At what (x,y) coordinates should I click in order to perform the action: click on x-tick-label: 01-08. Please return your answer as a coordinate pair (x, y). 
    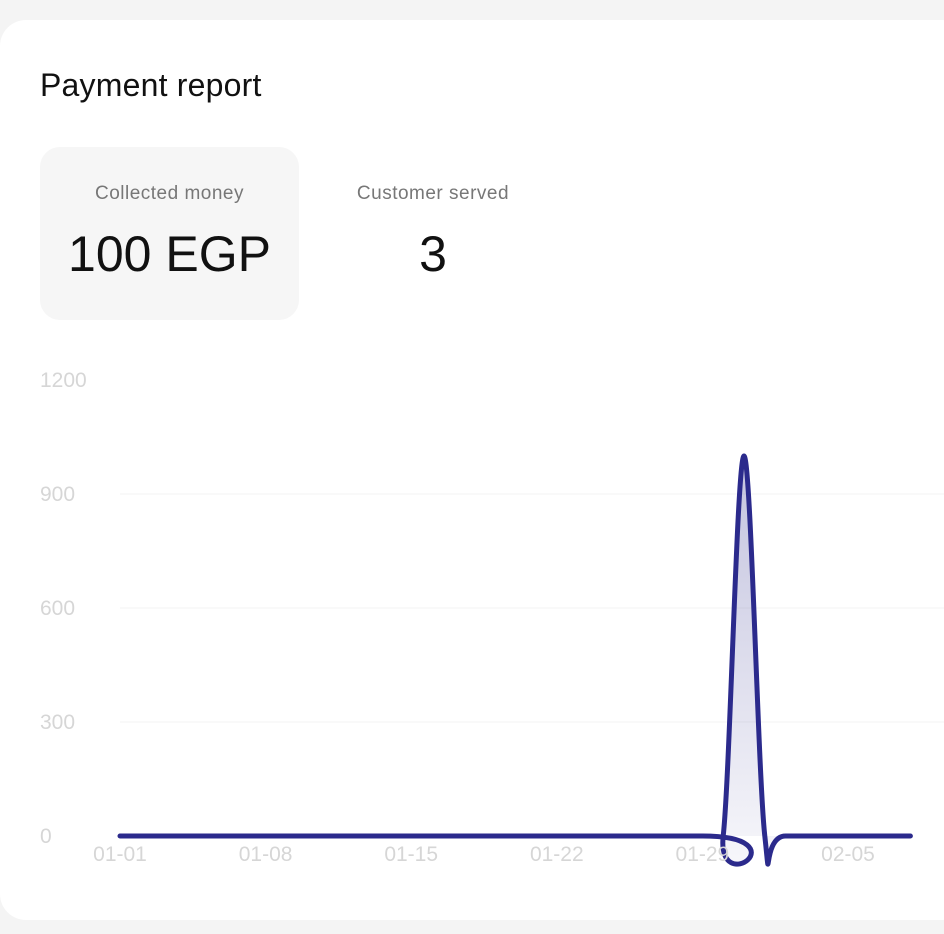
    Looking at the image, I should click on (266, 854).